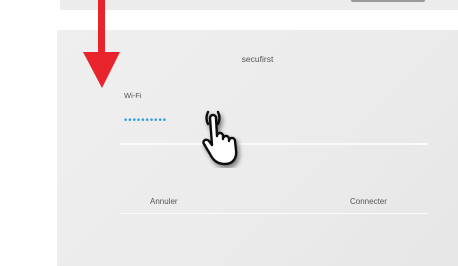  I want to click on password-field-underline, so click(274, 144).